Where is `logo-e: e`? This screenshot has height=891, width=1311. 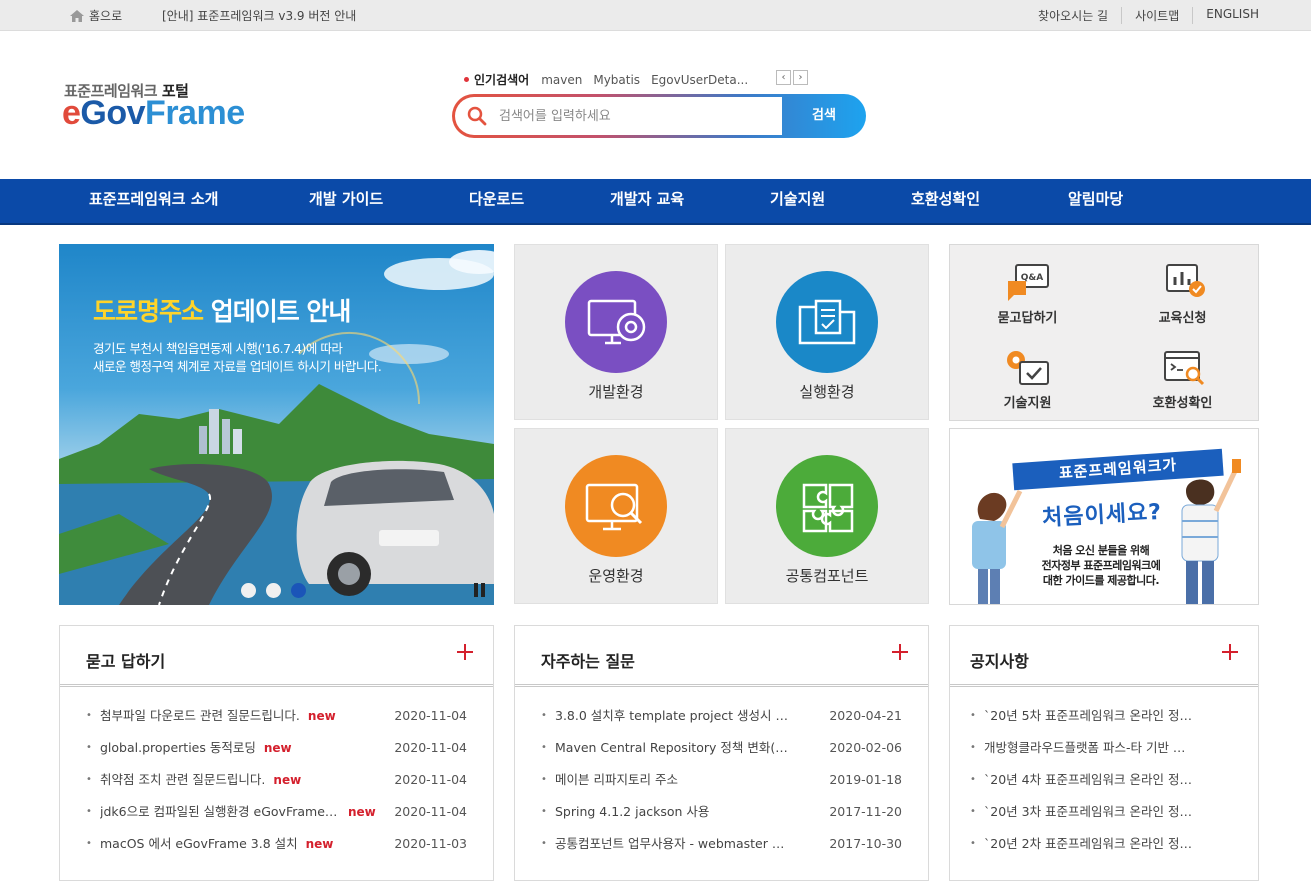
logo-e: e is located at coordinates (71, 113).